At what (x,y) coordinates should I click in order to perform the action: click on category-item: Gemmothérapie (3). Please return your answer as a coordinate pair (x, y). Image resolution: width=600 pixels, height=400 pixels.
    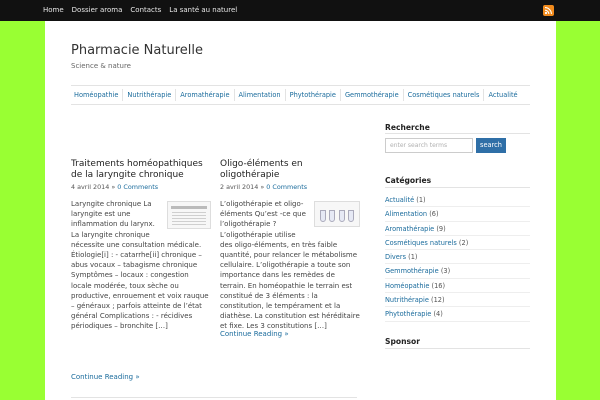
    Looking at the image, I should click on (457, 271).